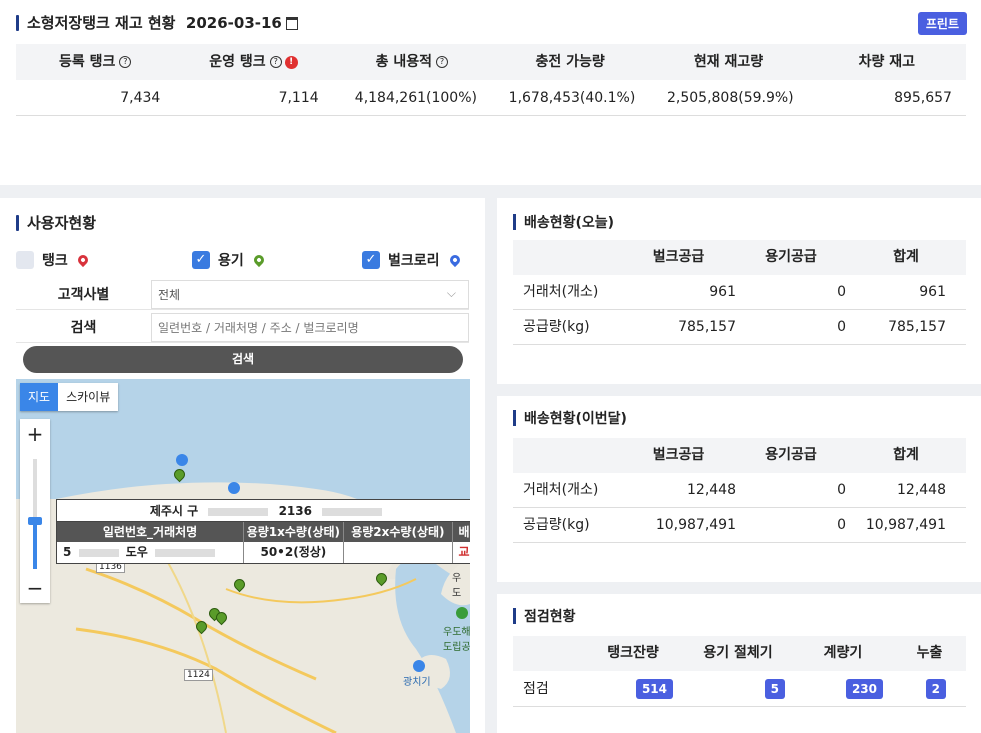  Describe the element at coordinates (263, 511) in the screenshot. I see `popup-header: 제주시 구 2136` at that location.